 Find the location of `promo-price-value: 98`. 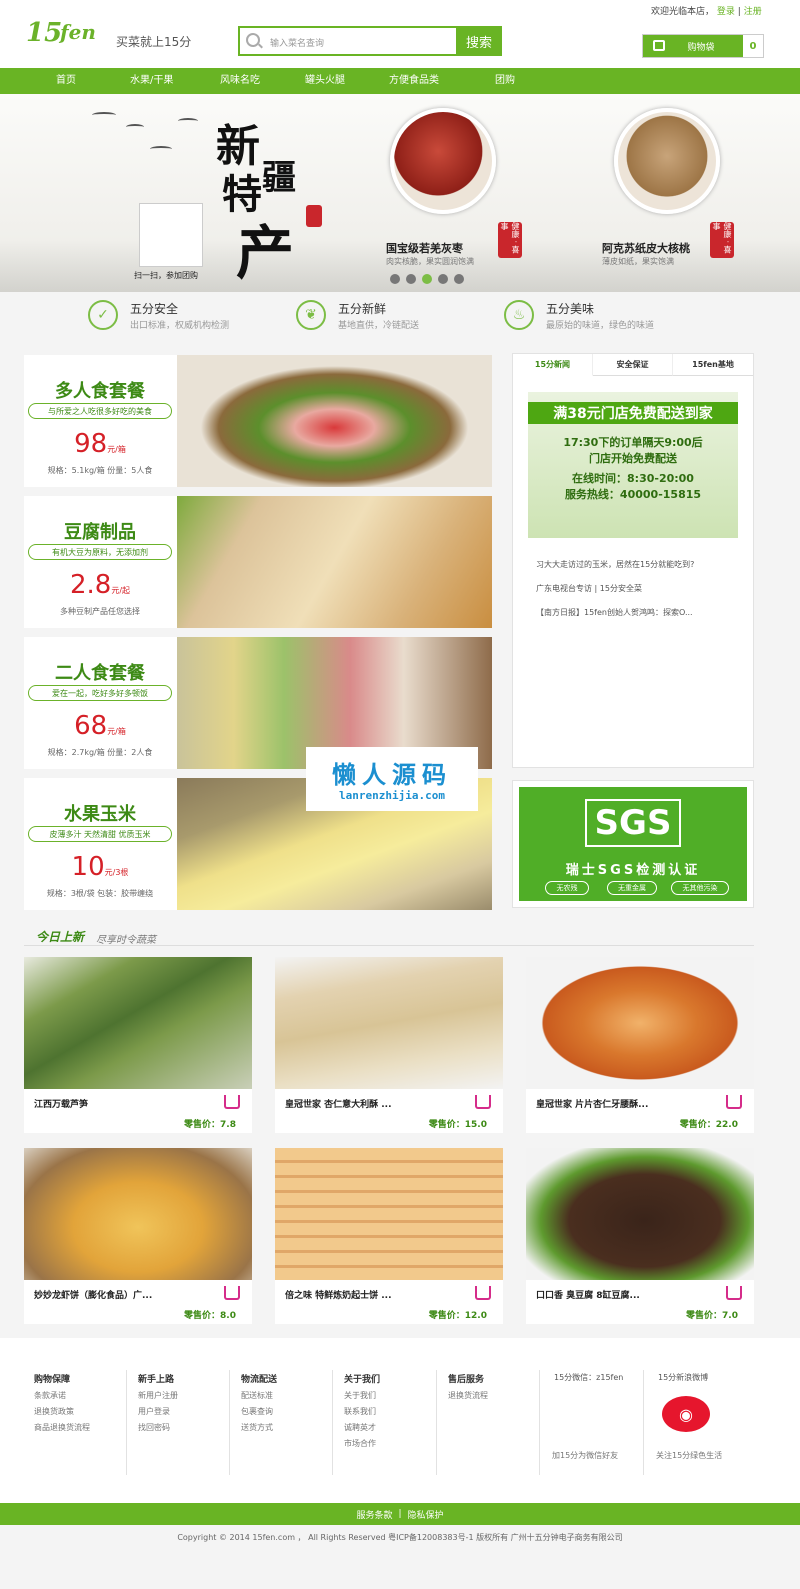

promo-price-value: 98 is located at coordinates (91, 444).